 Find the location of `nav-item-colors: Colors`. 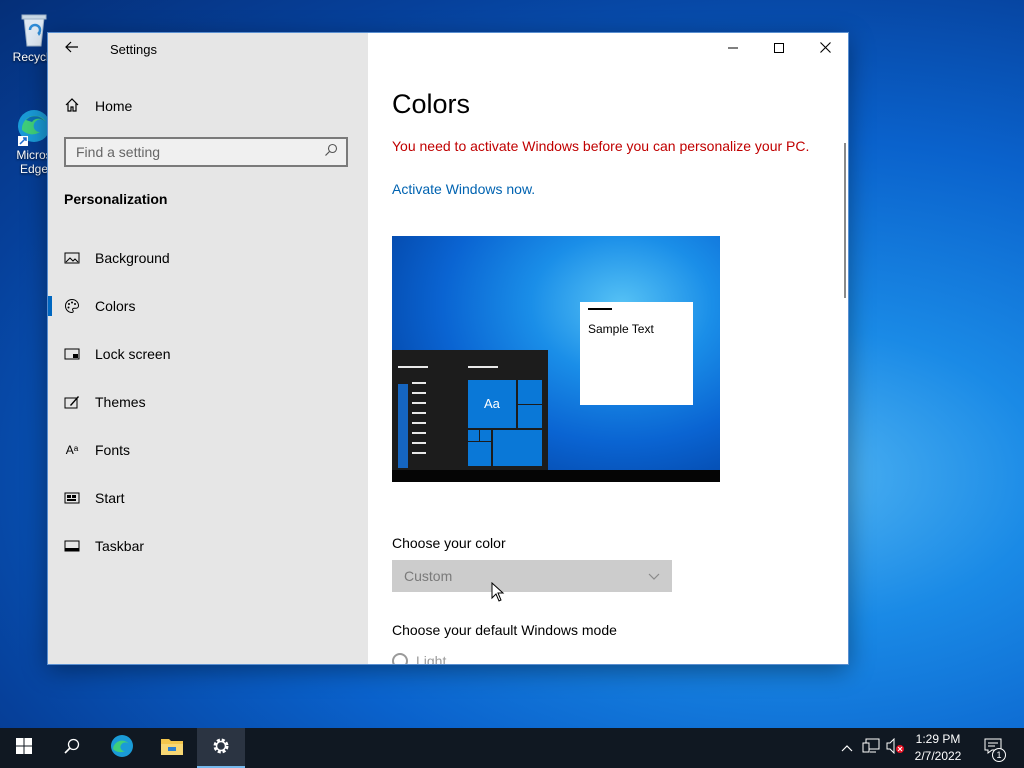

nav-item-colors: Colors is located at coordinates (208, 306).